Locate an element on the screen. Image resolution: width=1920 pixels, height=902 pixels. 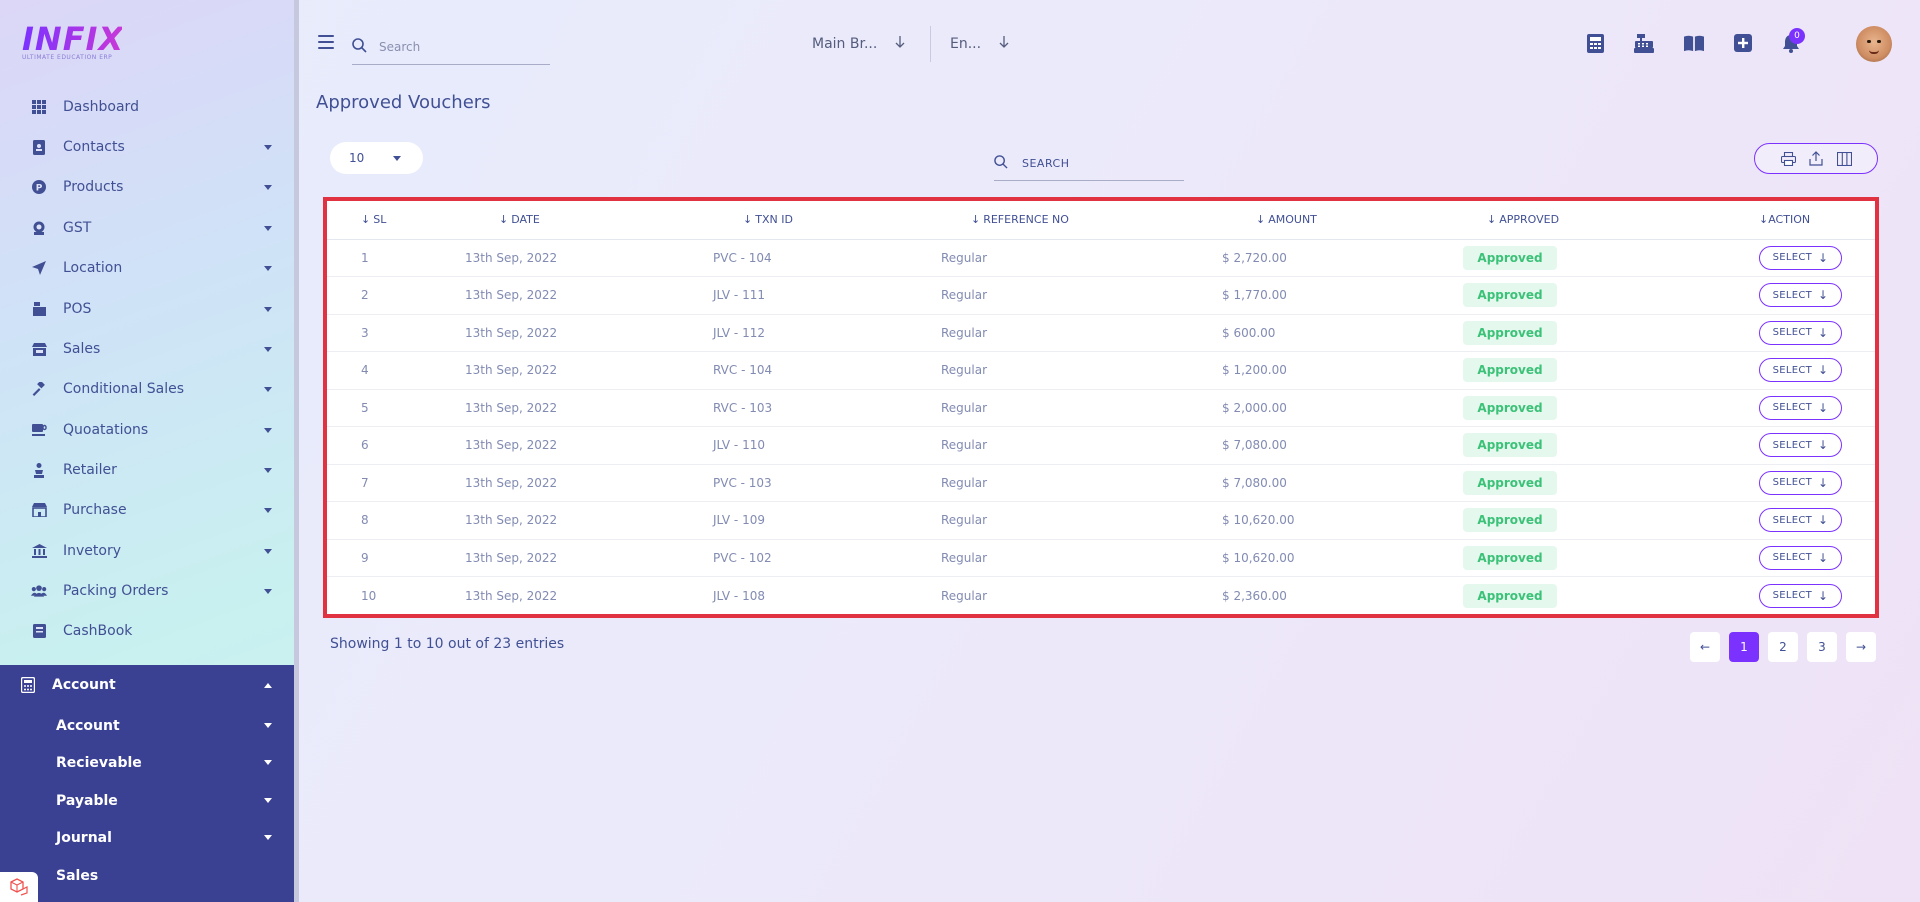
export-icon is located at coordinates (1816, 159).